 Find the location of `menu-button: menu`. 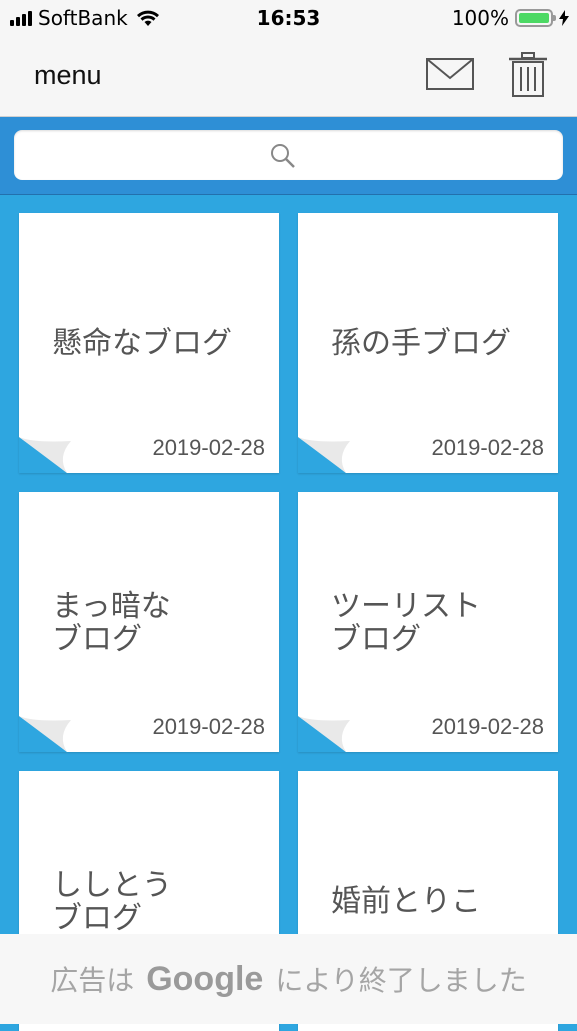

menu-button: menu is located at coordinates (68, 75).